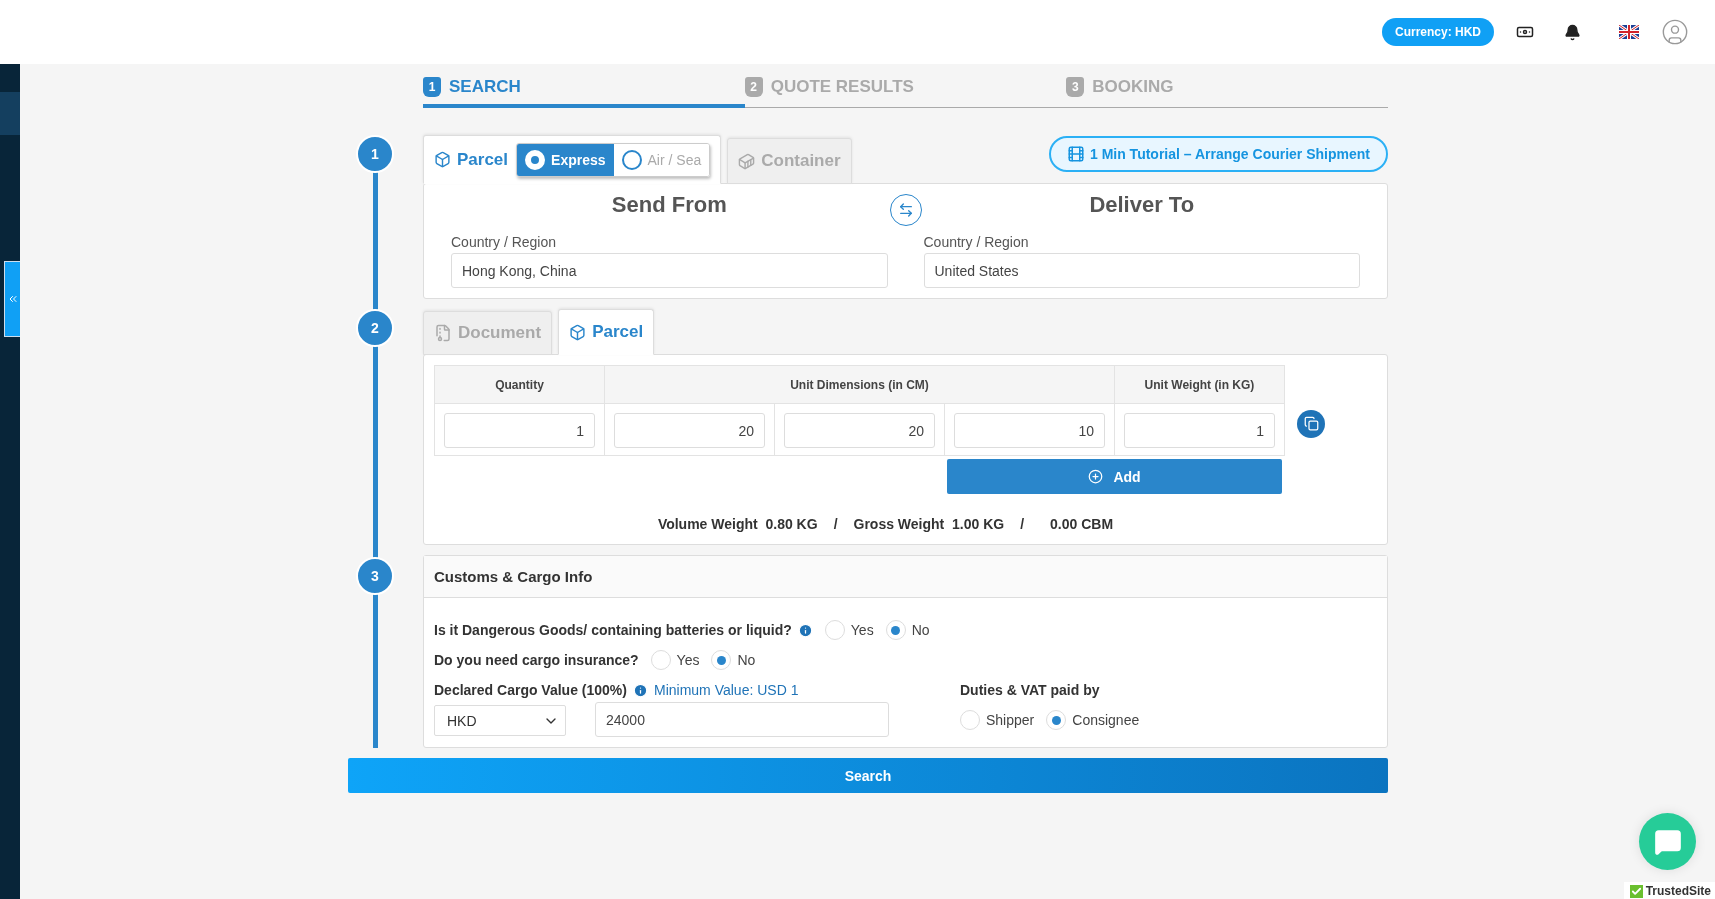 The height and width of the screenshot is (899, 1715). I want to click on package-label: Parcel, so click(606, 332).